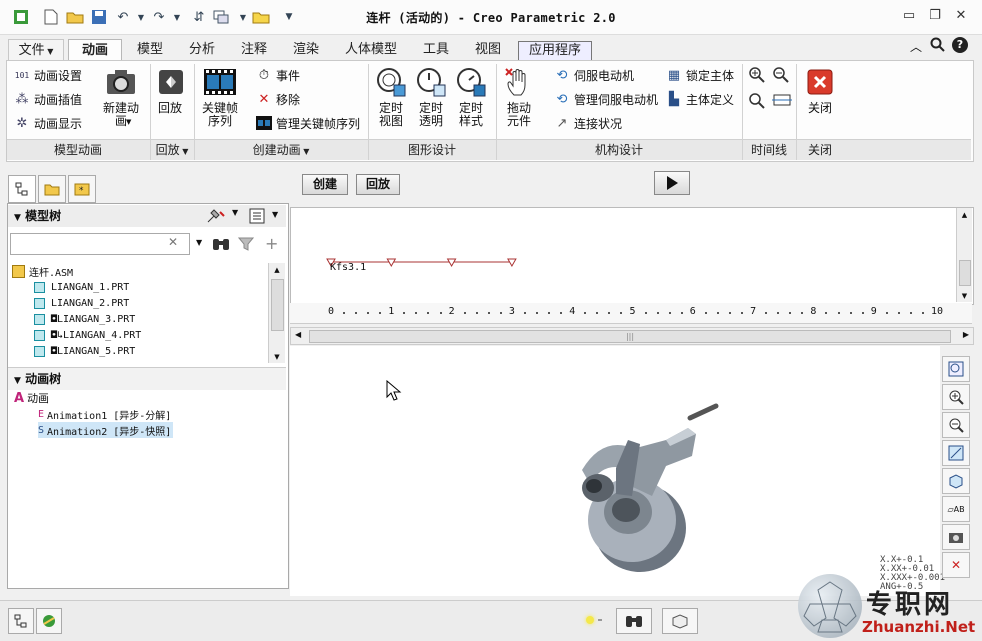  What do you see at coordinates (325, 184) in the screenshot?
I see `create-button: 创建` at bounding box center [325, 184].